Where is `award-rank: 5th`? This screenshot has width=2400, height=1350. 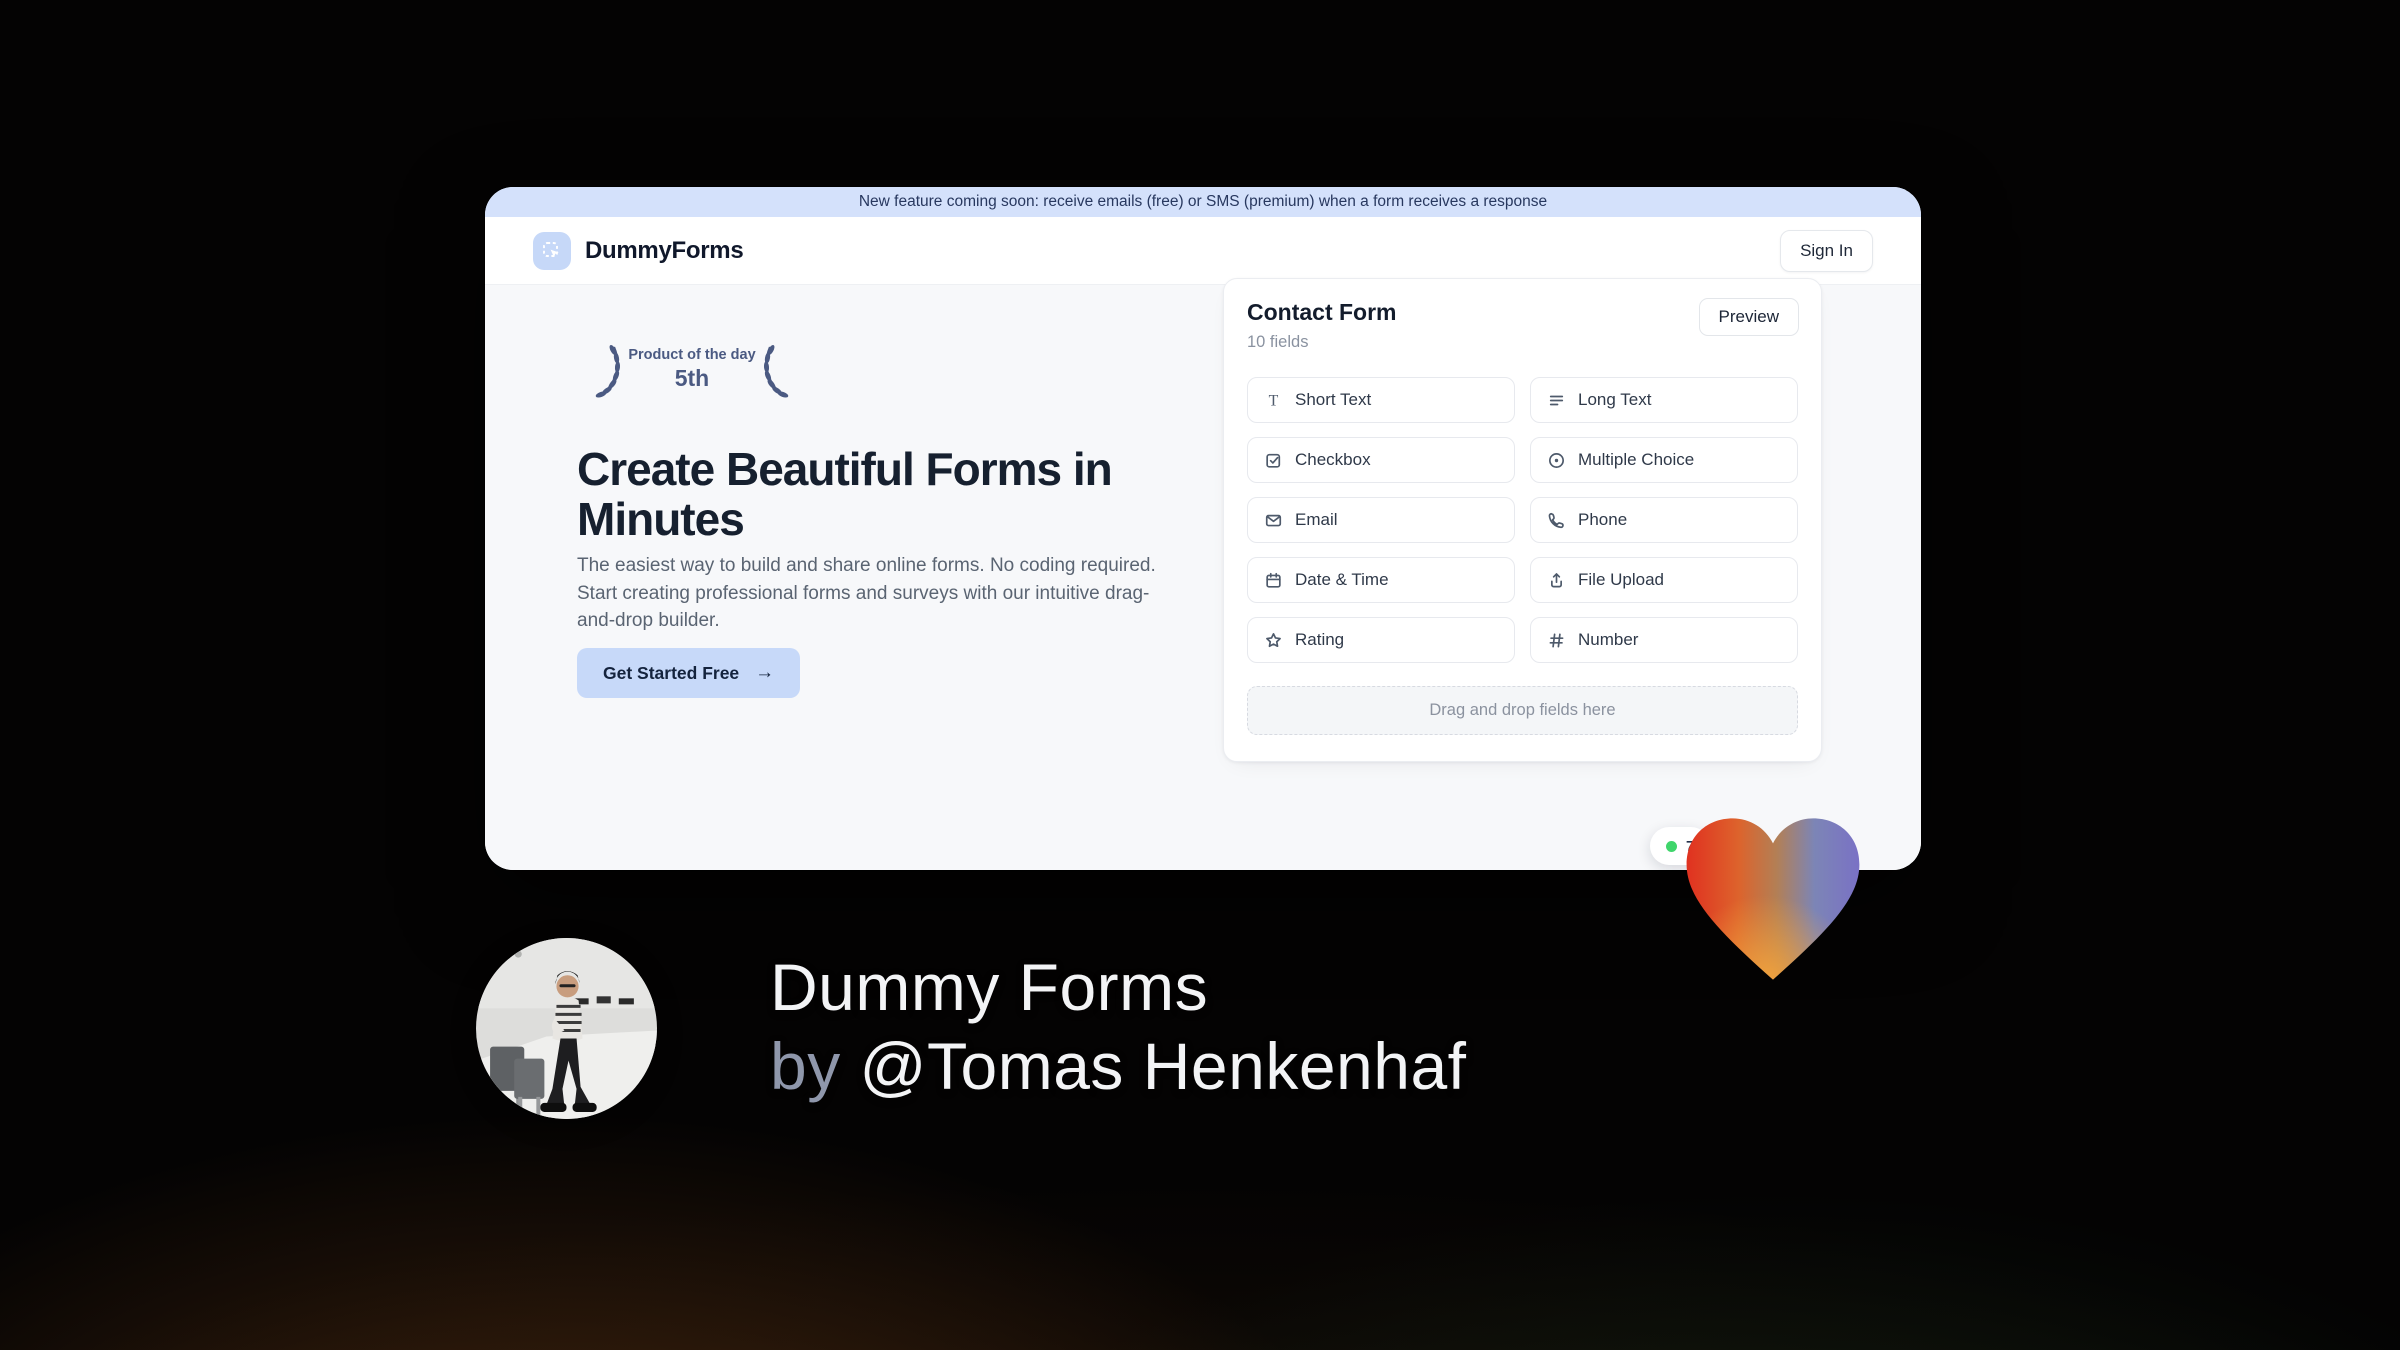
award-rank: 5th is located at coordinates (692, 378).